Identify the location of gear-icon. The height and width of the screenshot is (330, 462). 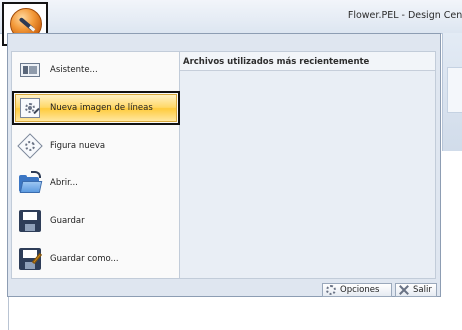
(331, 290).